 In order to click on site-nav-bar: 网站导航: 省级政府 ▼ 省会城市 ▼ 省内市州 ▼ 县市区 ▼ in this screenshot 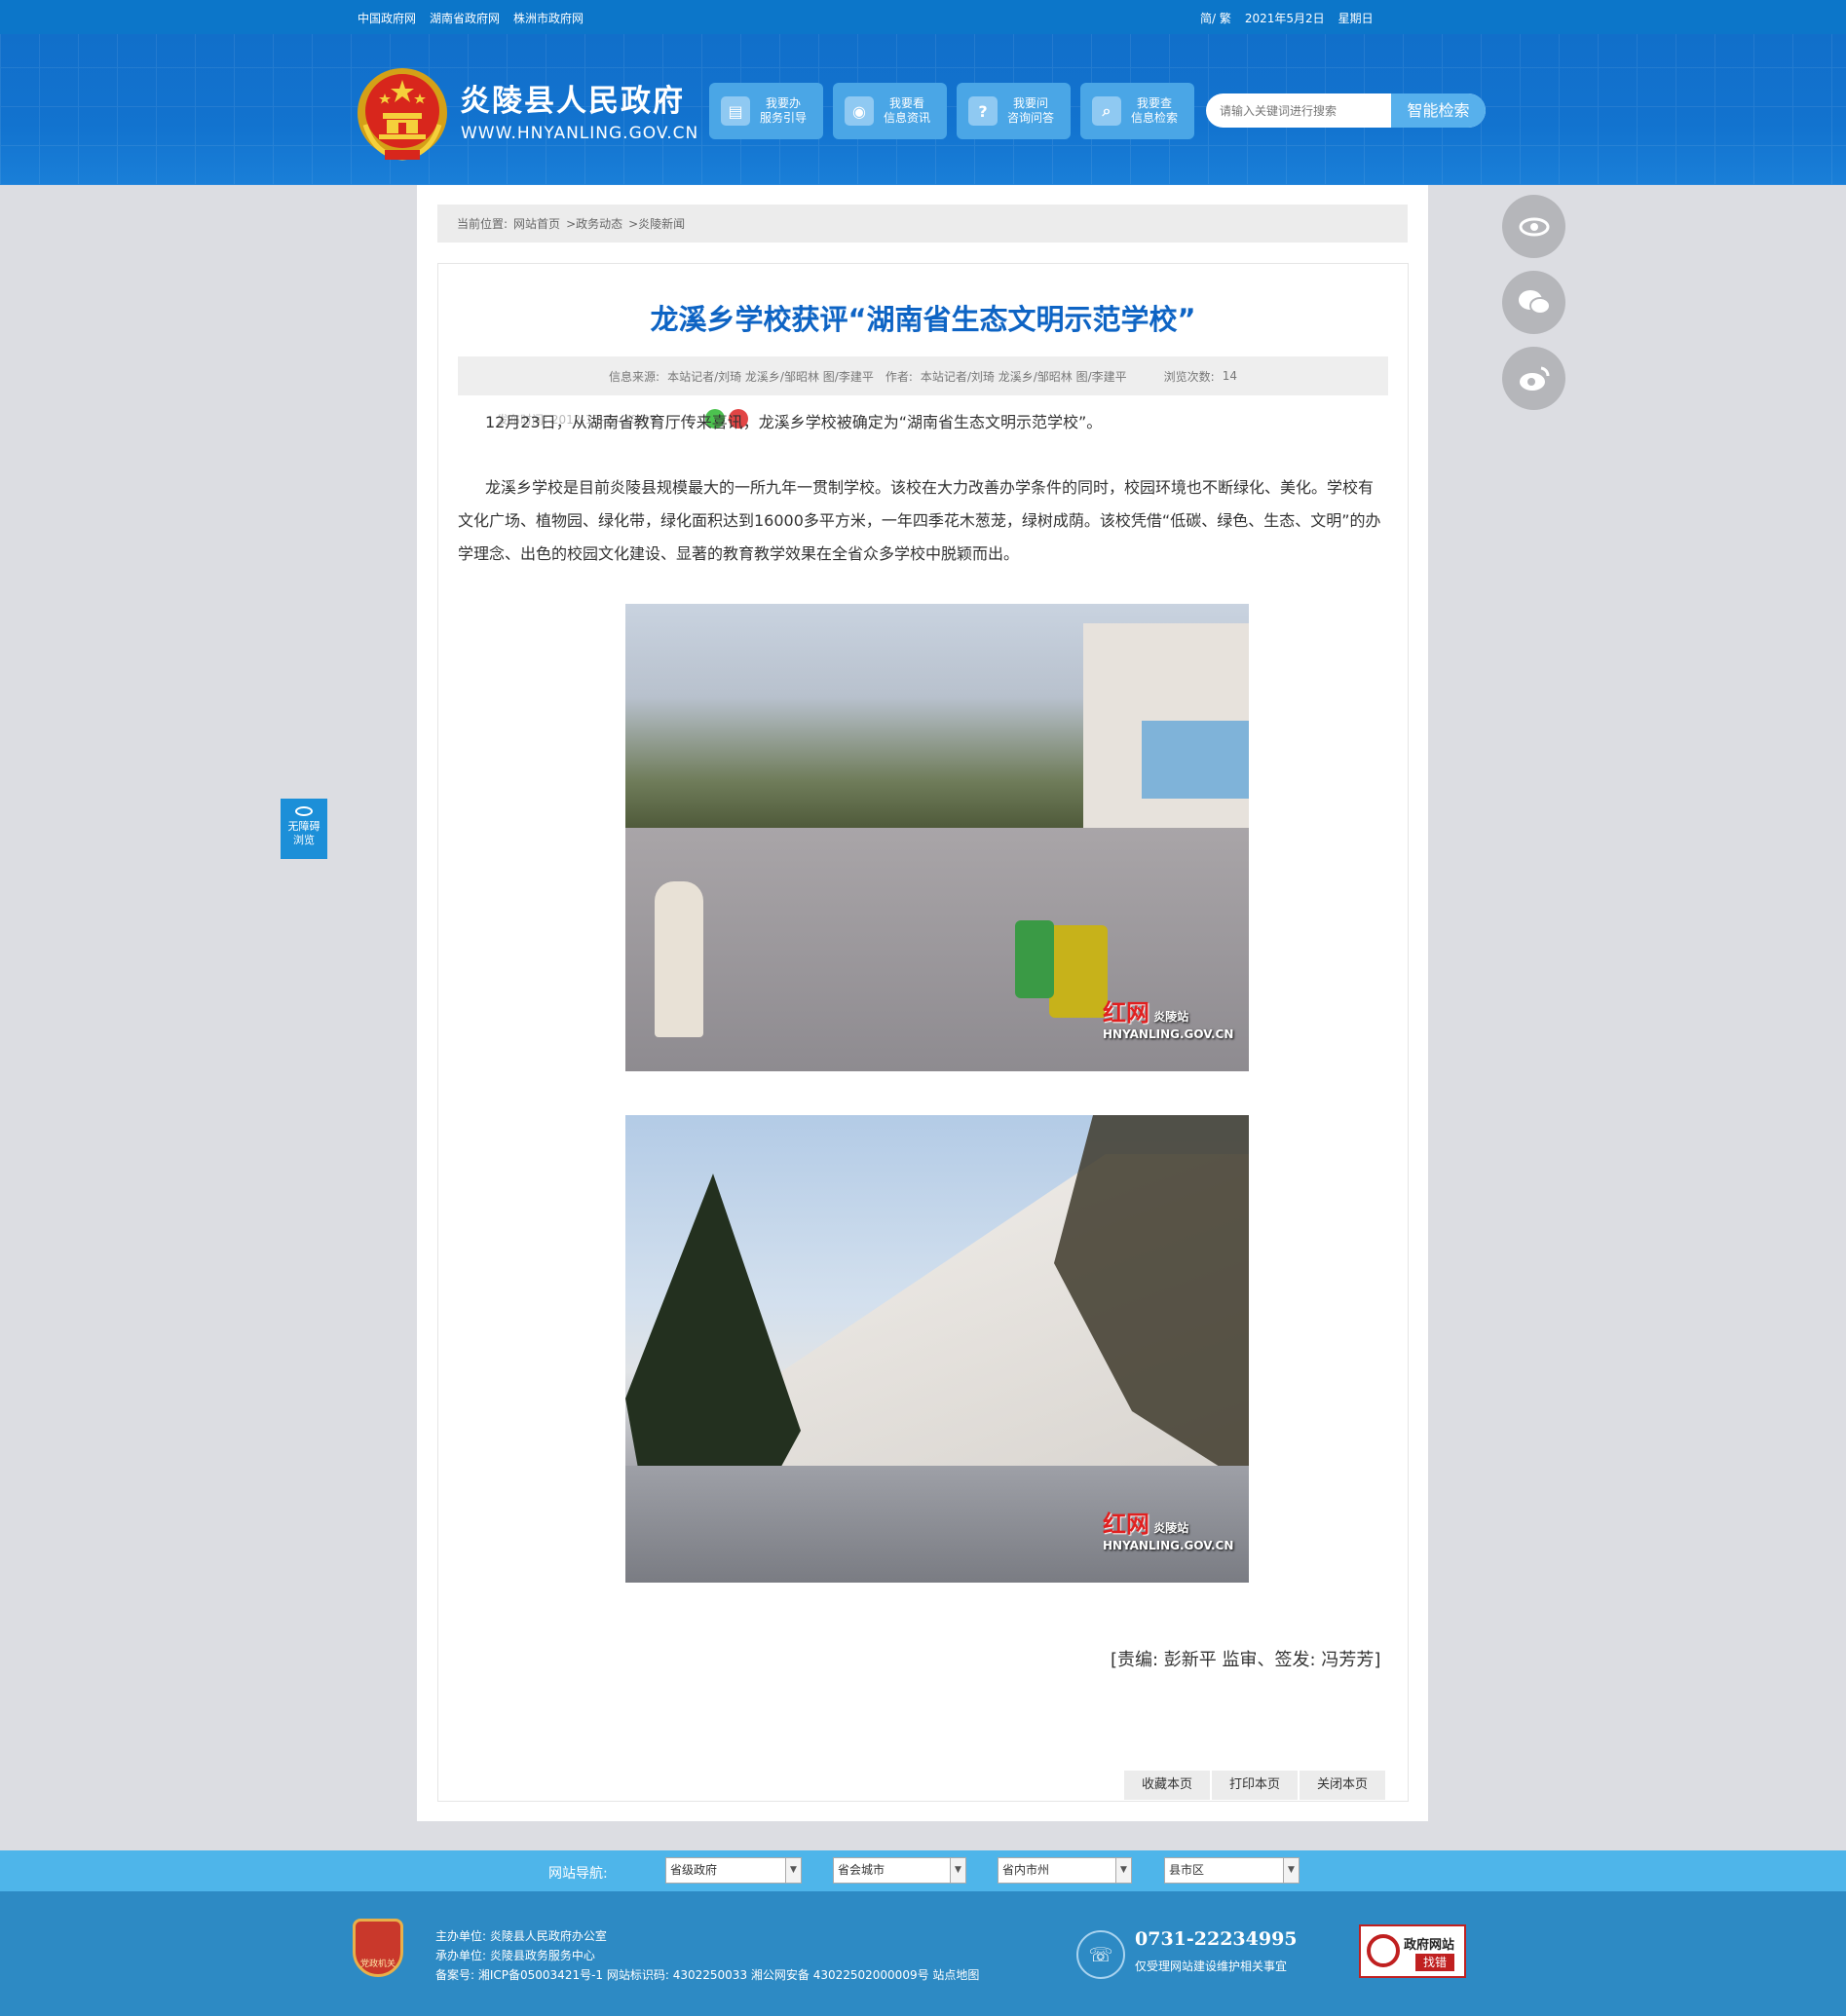, I will do `click(923, 1870)`.